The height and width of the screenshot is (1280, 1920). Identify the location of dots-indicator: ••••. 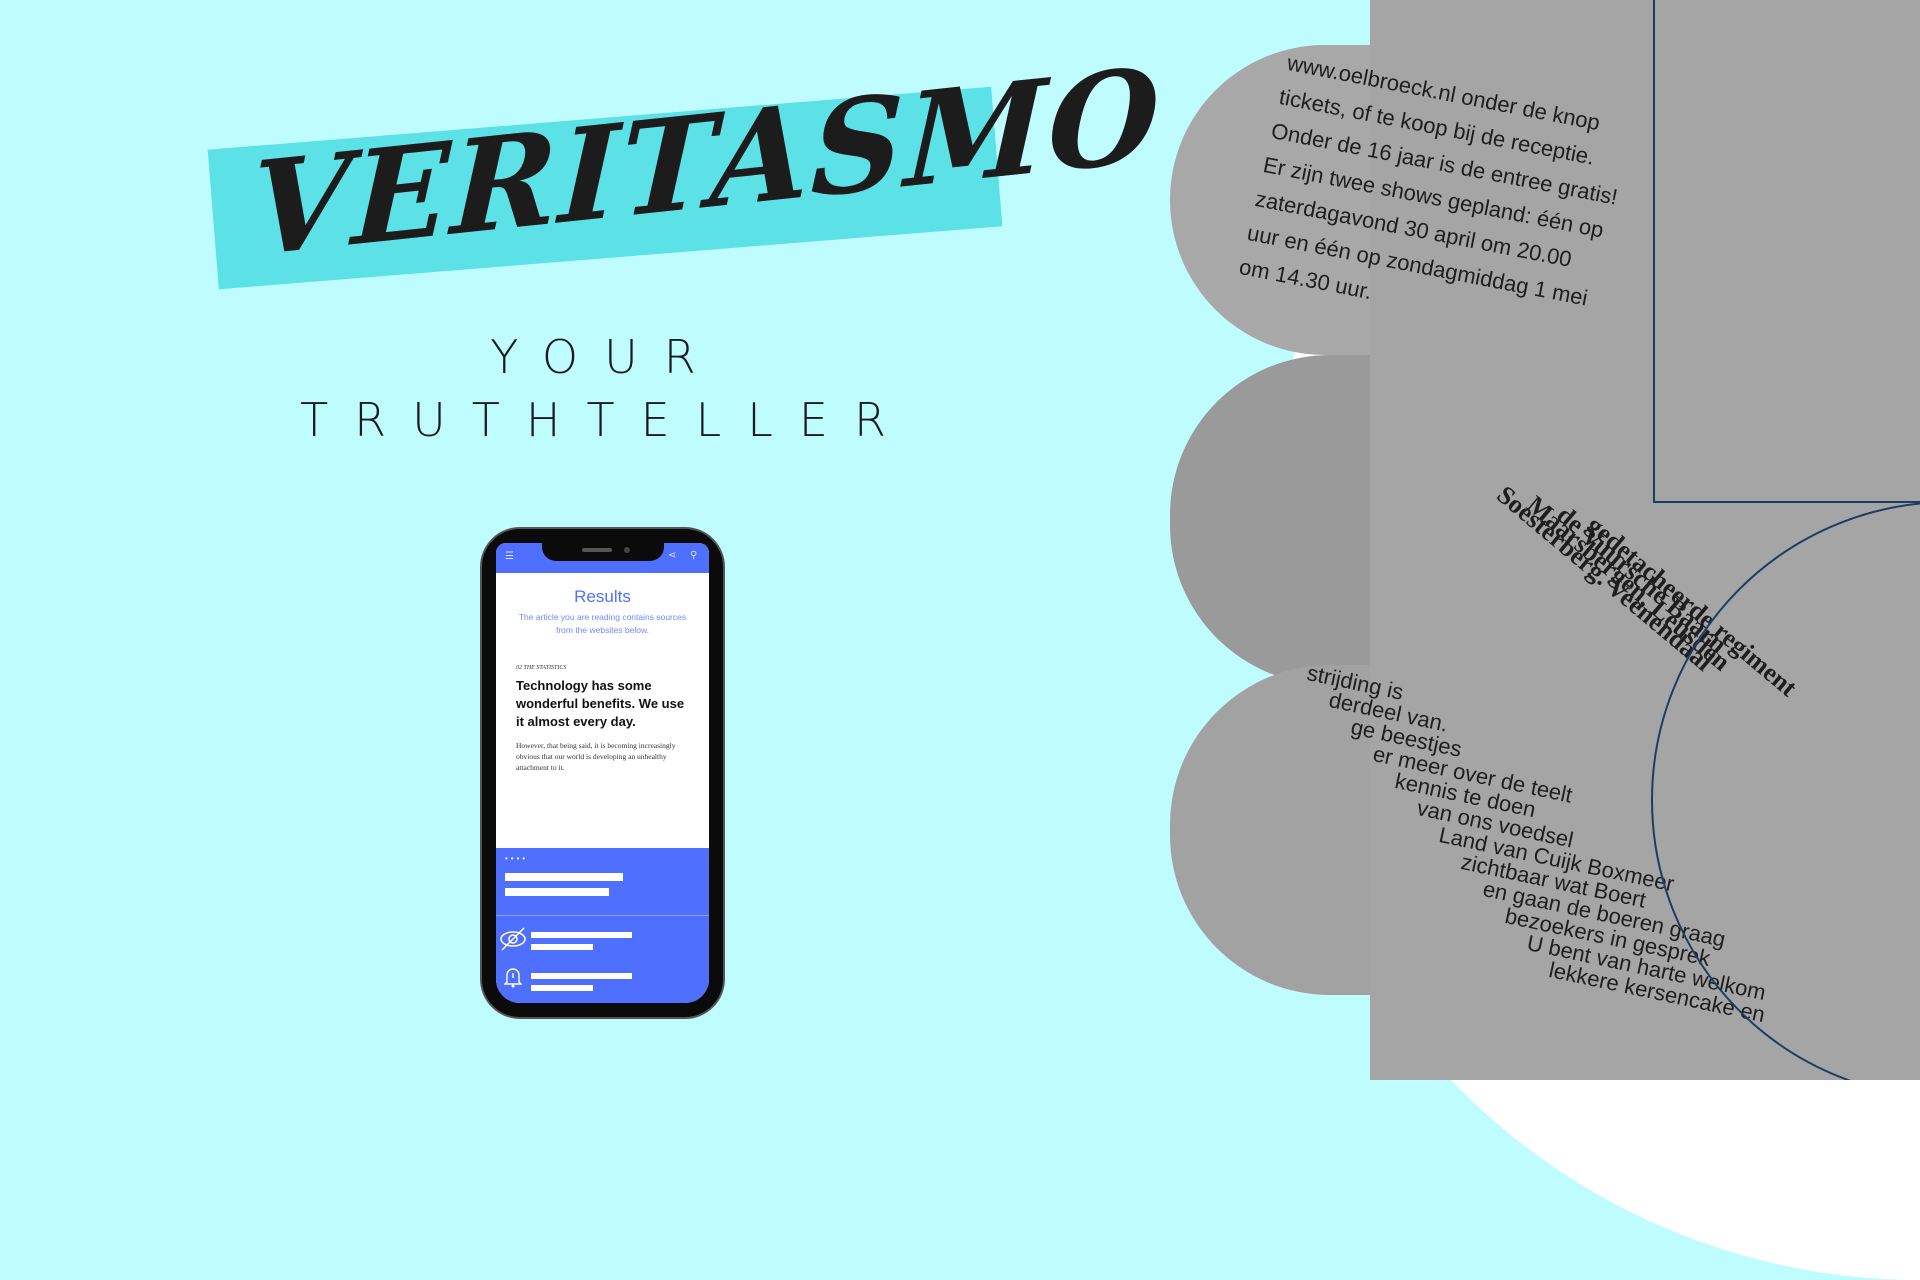
(517, 858).